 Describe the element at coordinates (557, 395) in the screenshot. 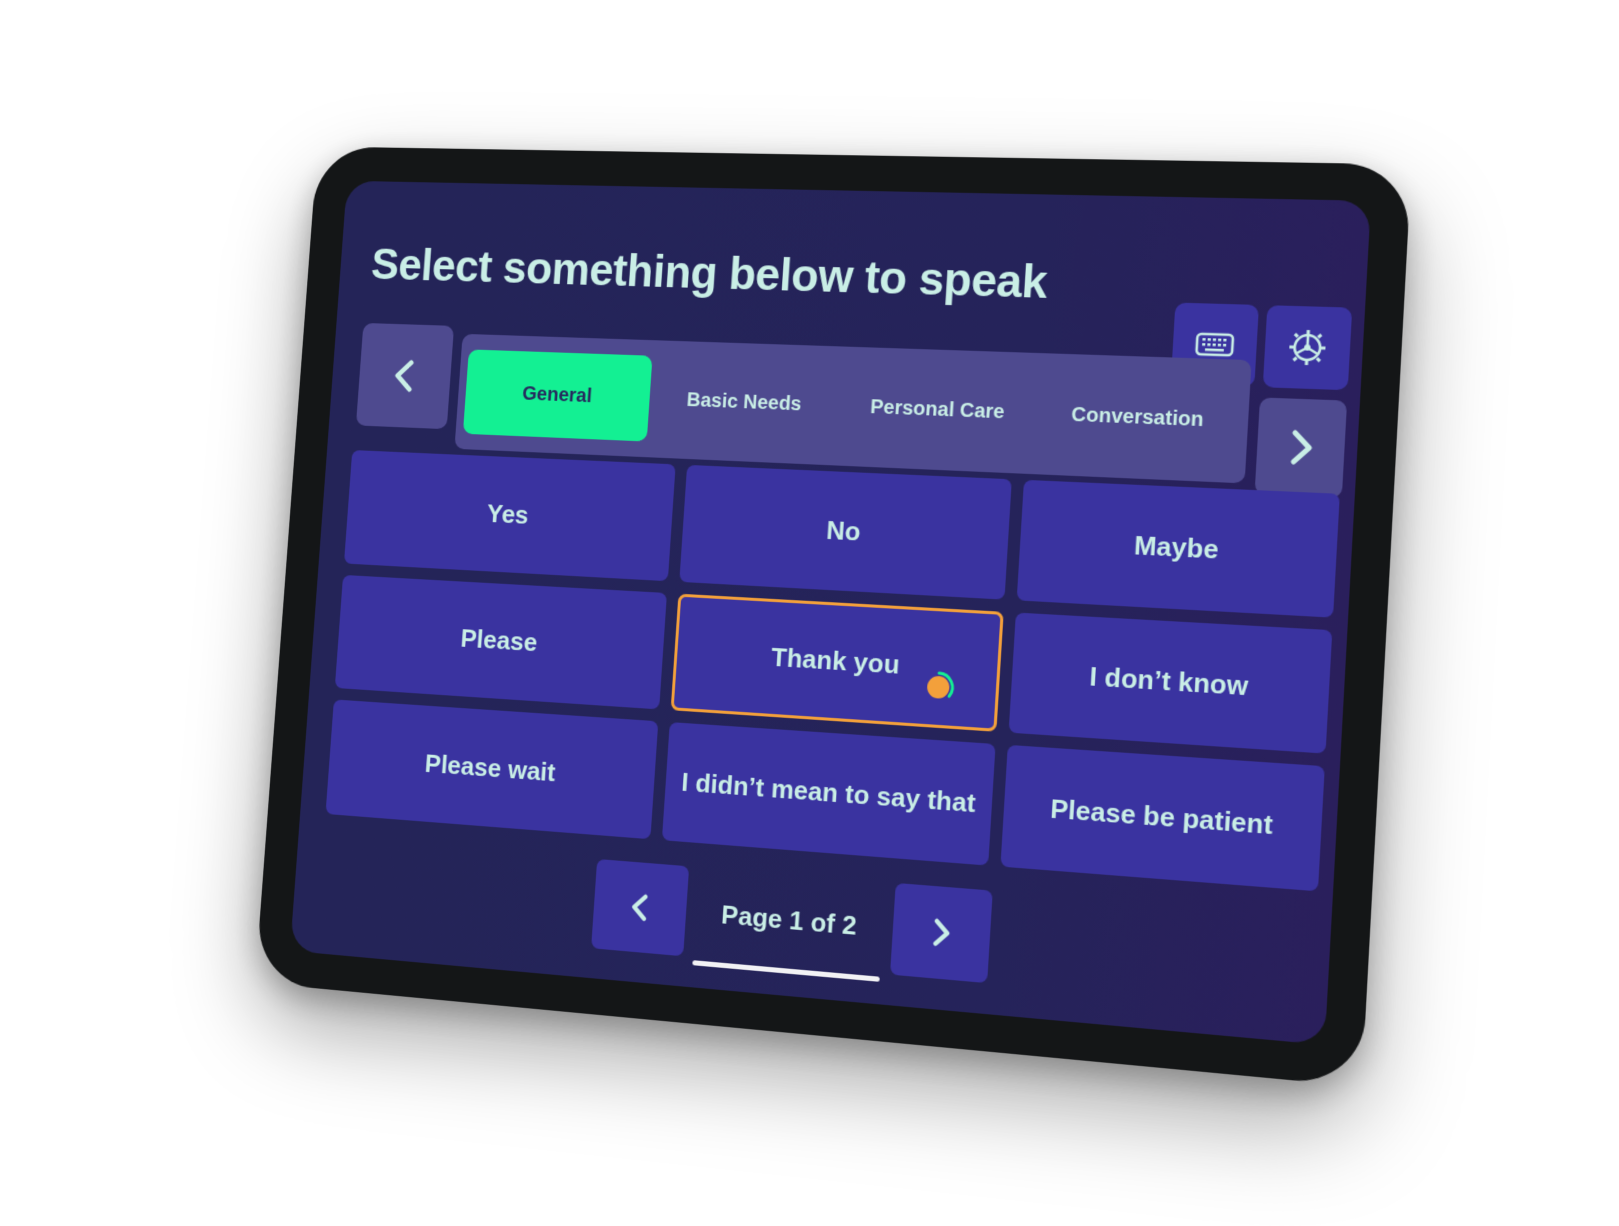

I see `tab-general: General` at that location.